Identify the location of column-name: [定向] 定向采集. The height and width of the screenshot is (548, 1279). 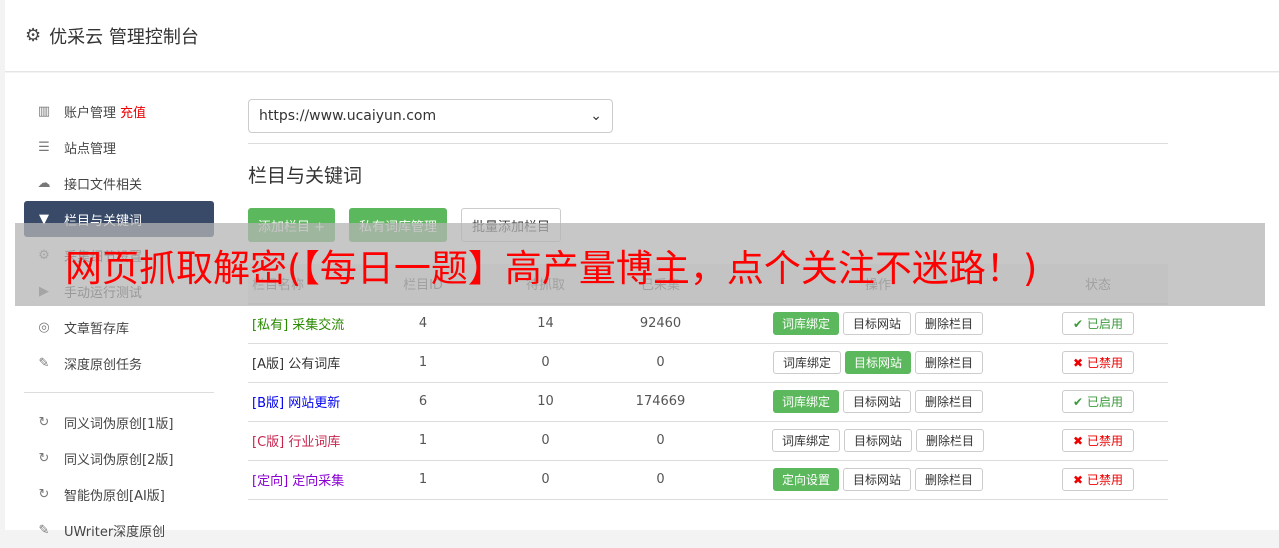
(298, 480).